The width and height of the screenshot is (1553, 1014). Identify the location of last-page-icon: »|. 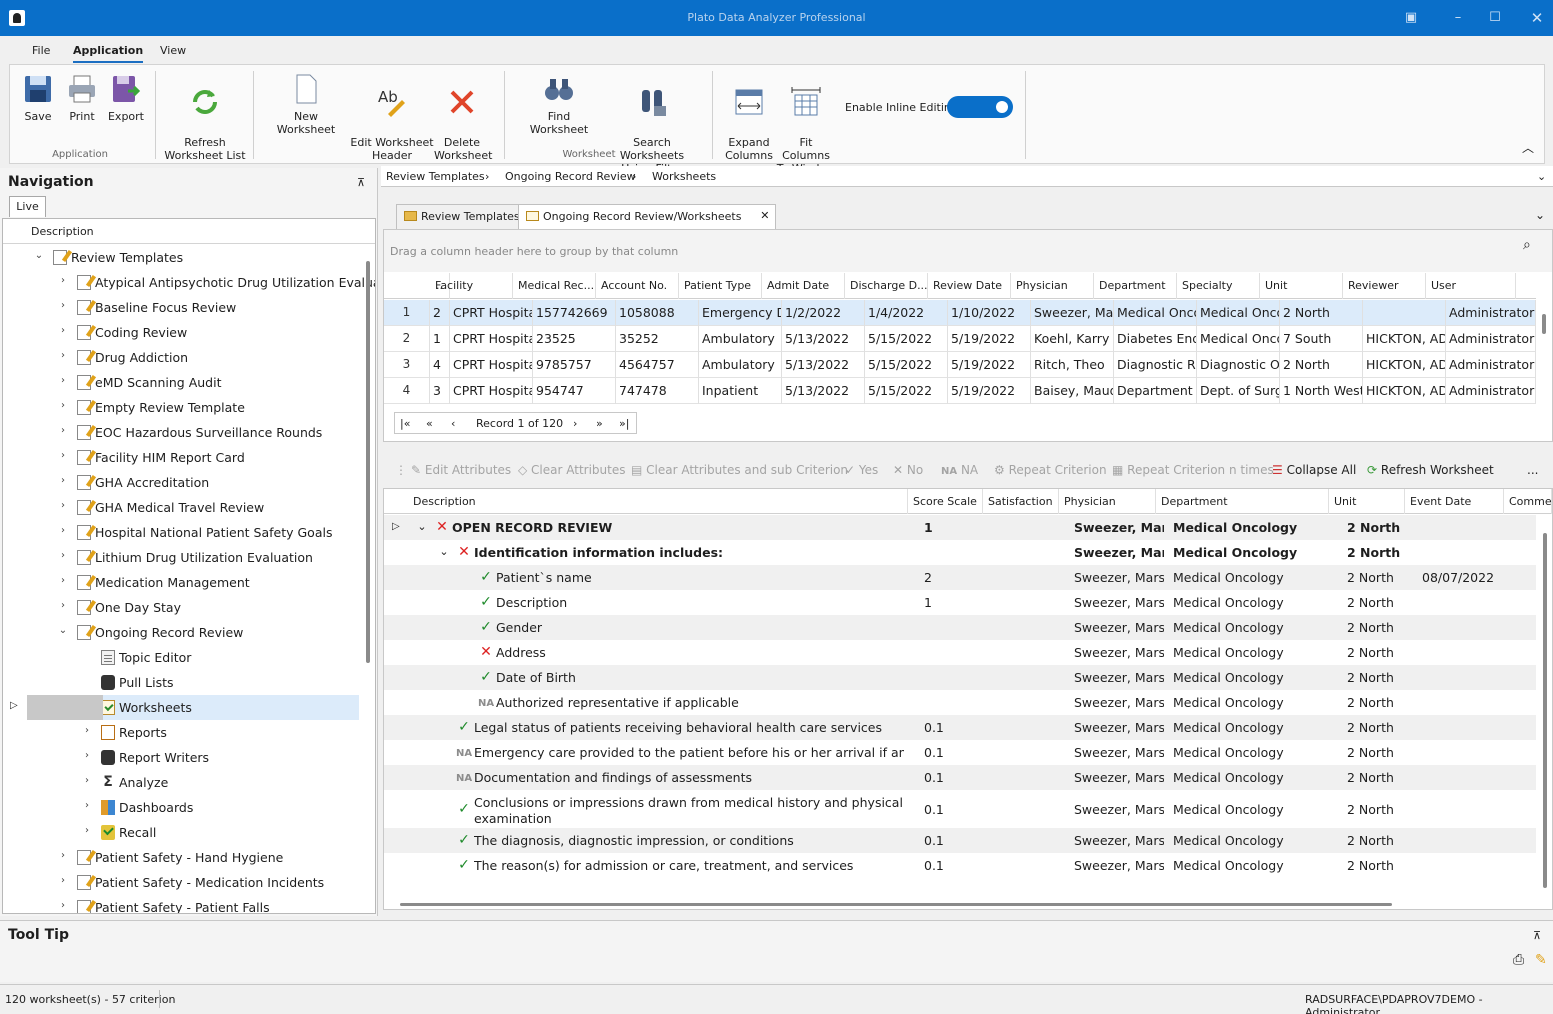
(624, 423).